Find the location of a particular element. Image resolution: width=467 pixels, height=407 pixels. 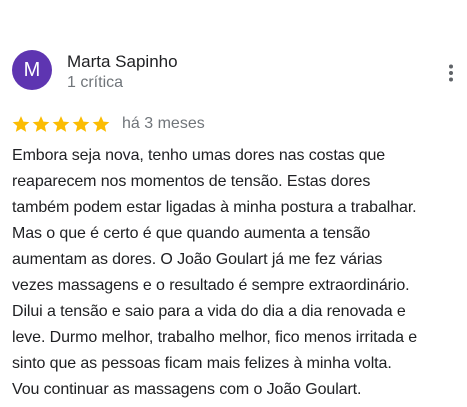

rating-row: há 3 meses is located at coordinates (108, 124).